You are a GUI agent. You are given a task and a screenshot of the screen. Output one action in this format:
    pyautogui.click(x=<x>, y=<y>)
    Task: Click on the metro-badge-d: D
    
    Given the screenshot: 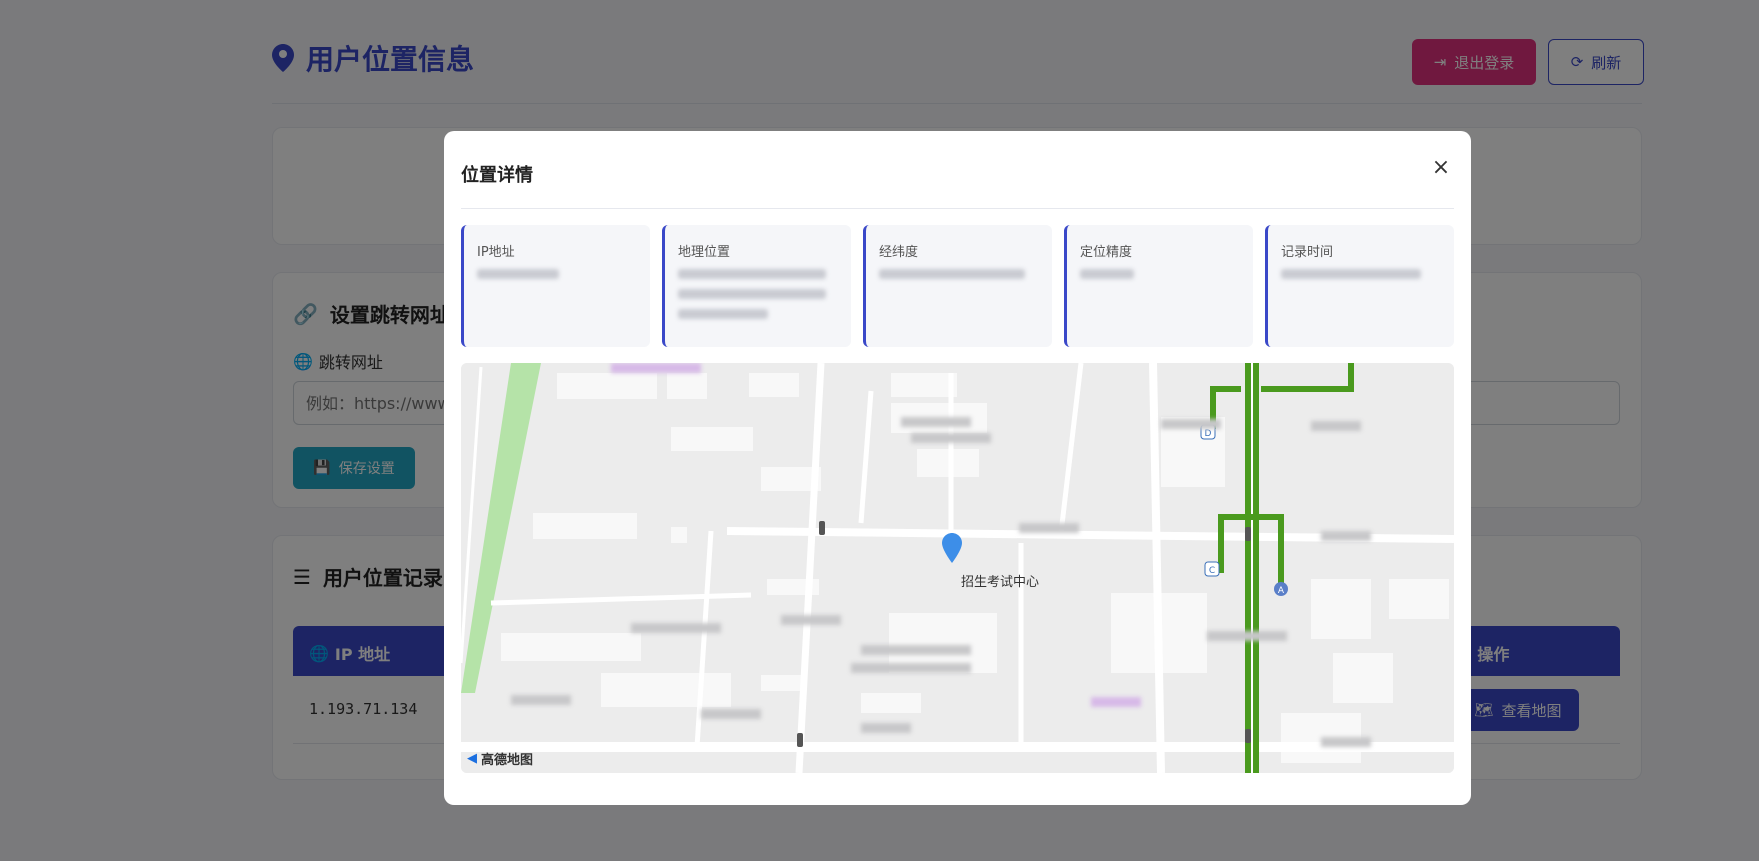 What is the action you would take?
    pyautogui.click(x=1208, y=434)
    